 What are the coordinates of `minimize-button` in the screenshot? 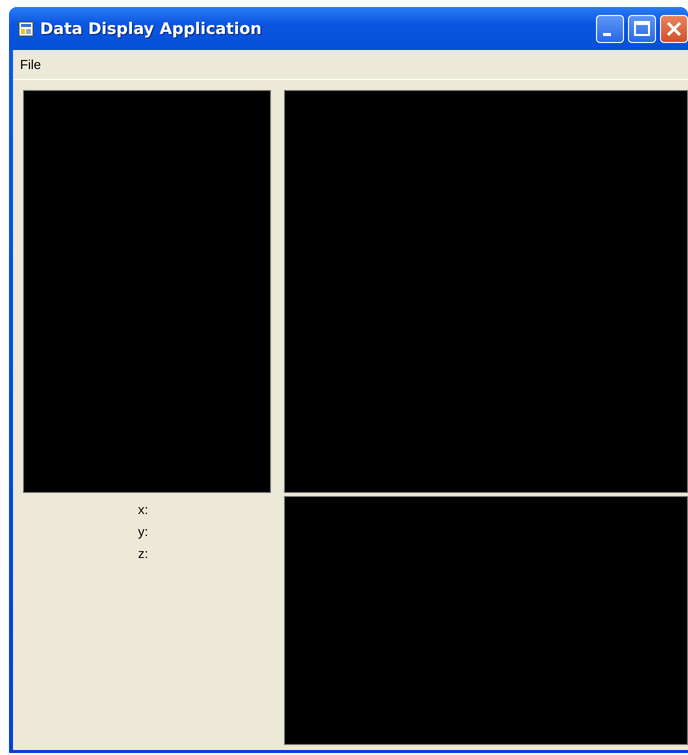 It's located at (610, 28).